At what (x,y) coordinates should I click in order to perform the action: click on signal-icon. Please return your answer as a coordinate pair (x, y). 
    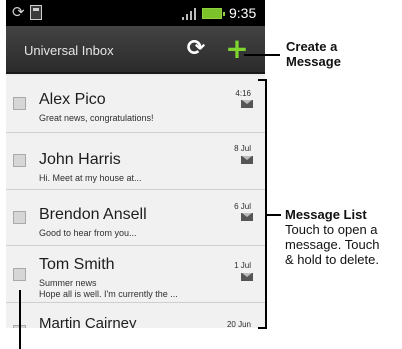
    Looking at the image, I should click on (189, 14).